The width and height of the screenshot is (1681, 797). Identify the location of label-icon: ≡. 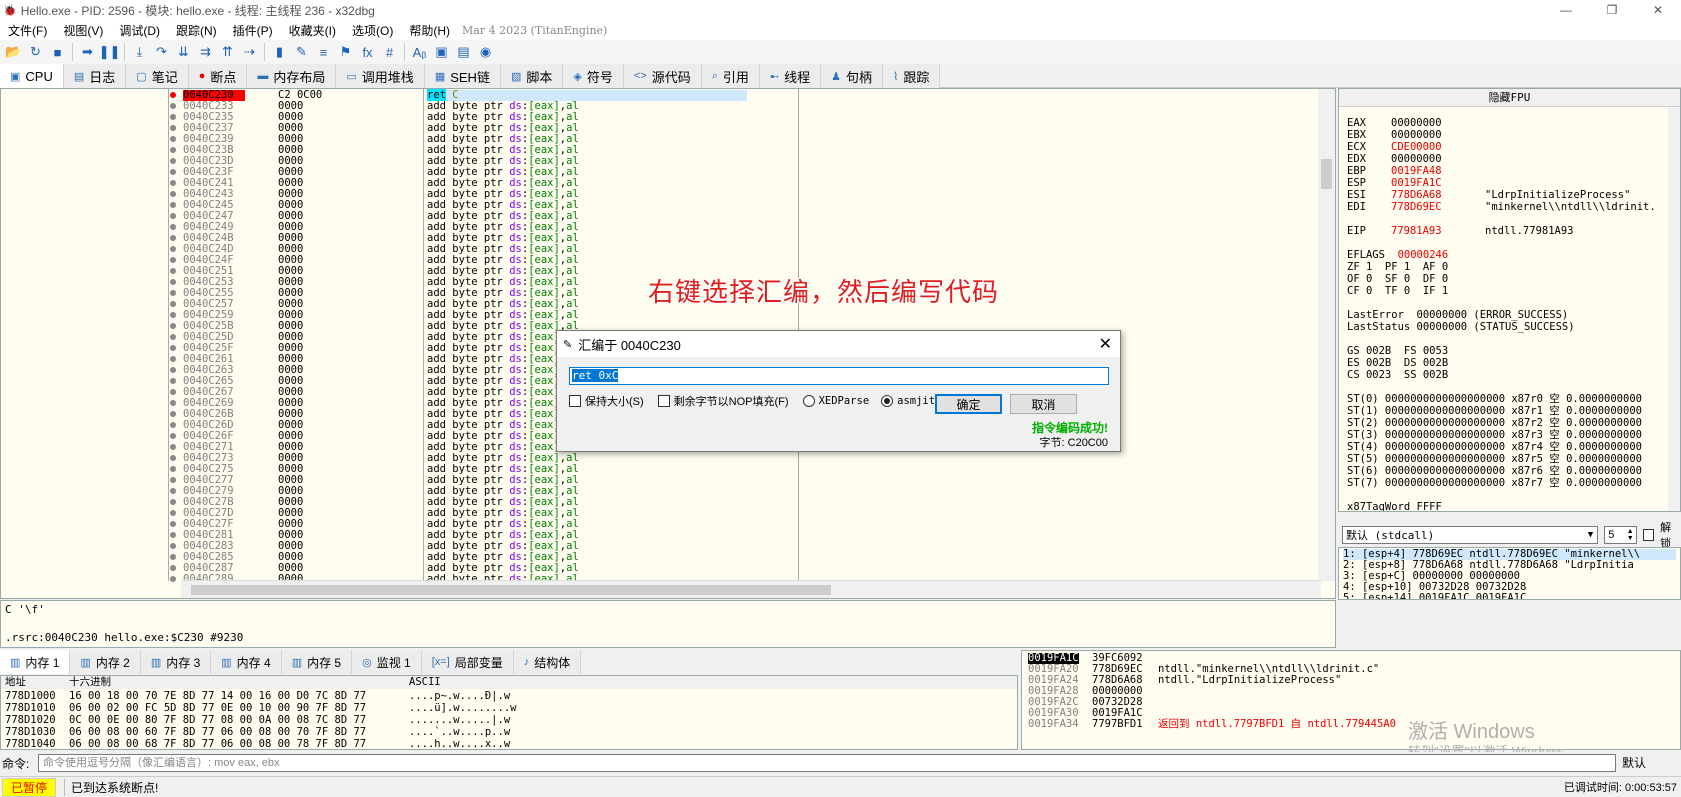
(323, 52).